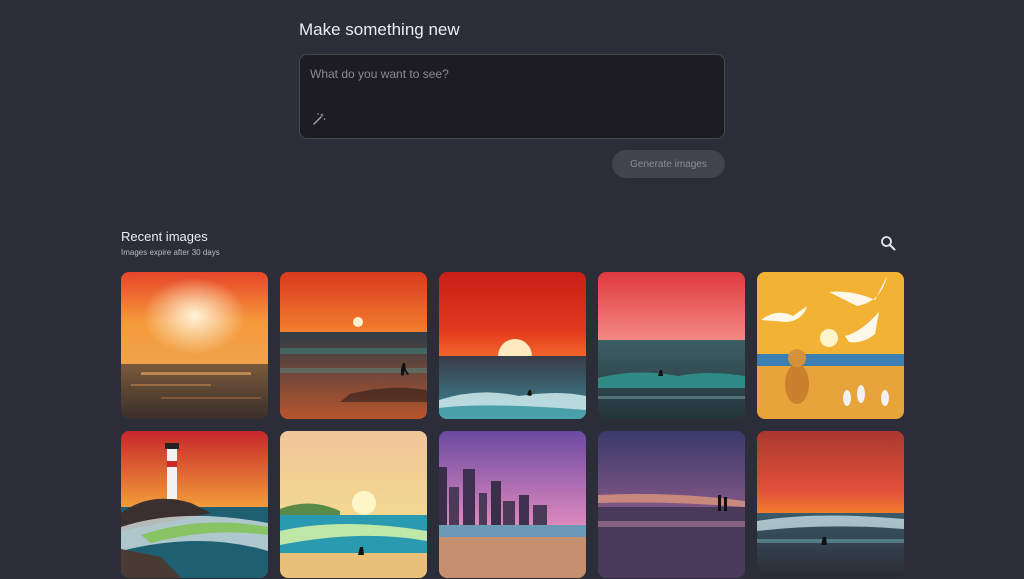  I want to click on prompt-box, so click(512, 96).